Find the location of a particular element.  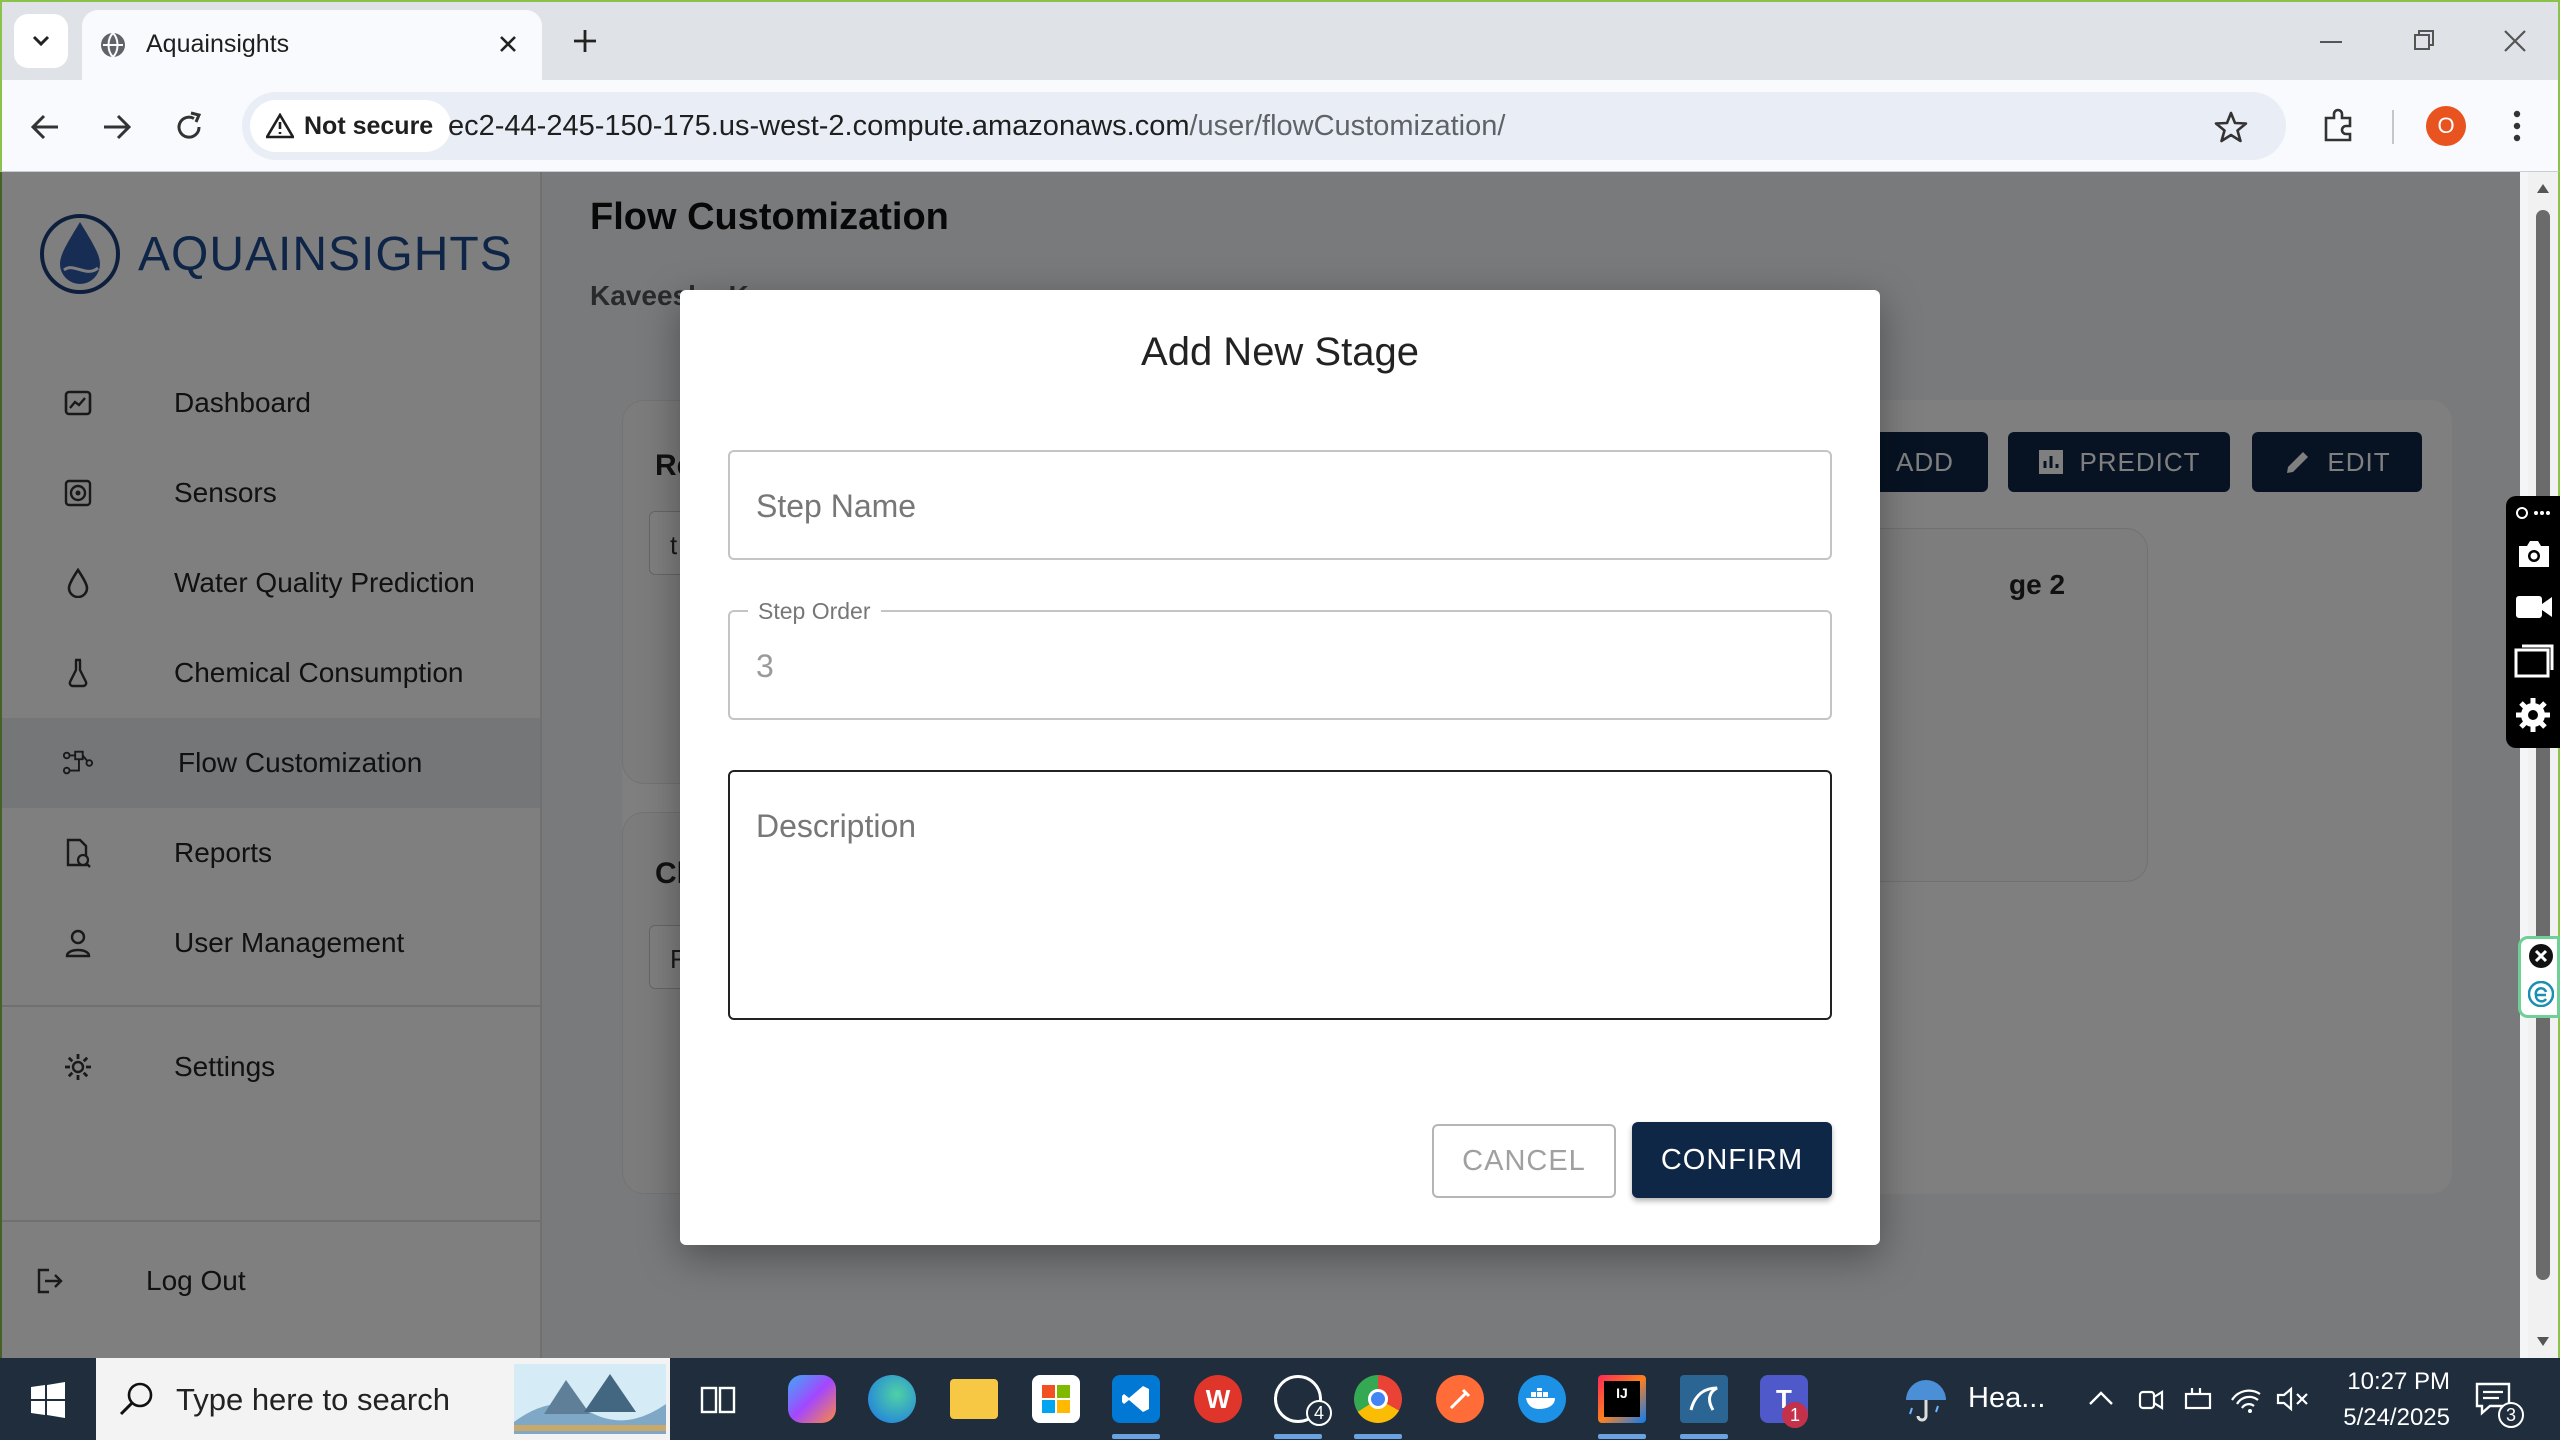

profile-avatar: O is located at coordinates (2446, 126).